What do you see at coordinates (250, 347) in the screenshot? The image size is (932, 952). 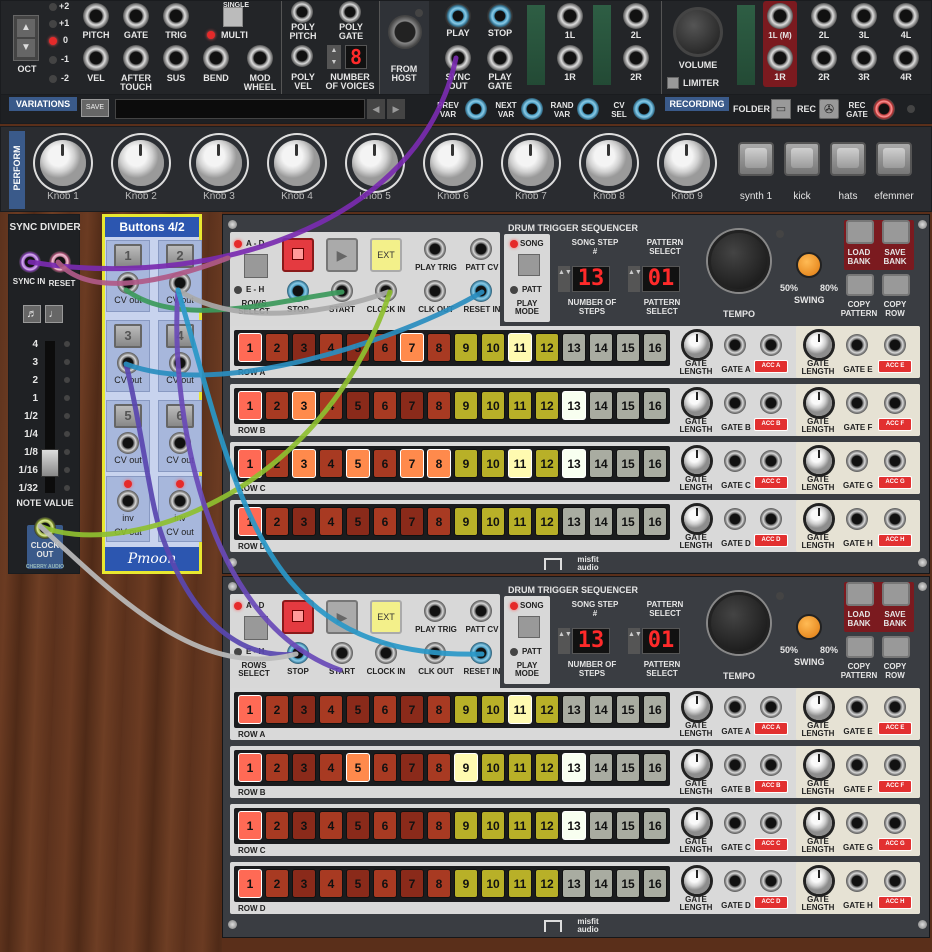 I see `seq1-row-1-step-1: 1` at bounding box center [250, 347].